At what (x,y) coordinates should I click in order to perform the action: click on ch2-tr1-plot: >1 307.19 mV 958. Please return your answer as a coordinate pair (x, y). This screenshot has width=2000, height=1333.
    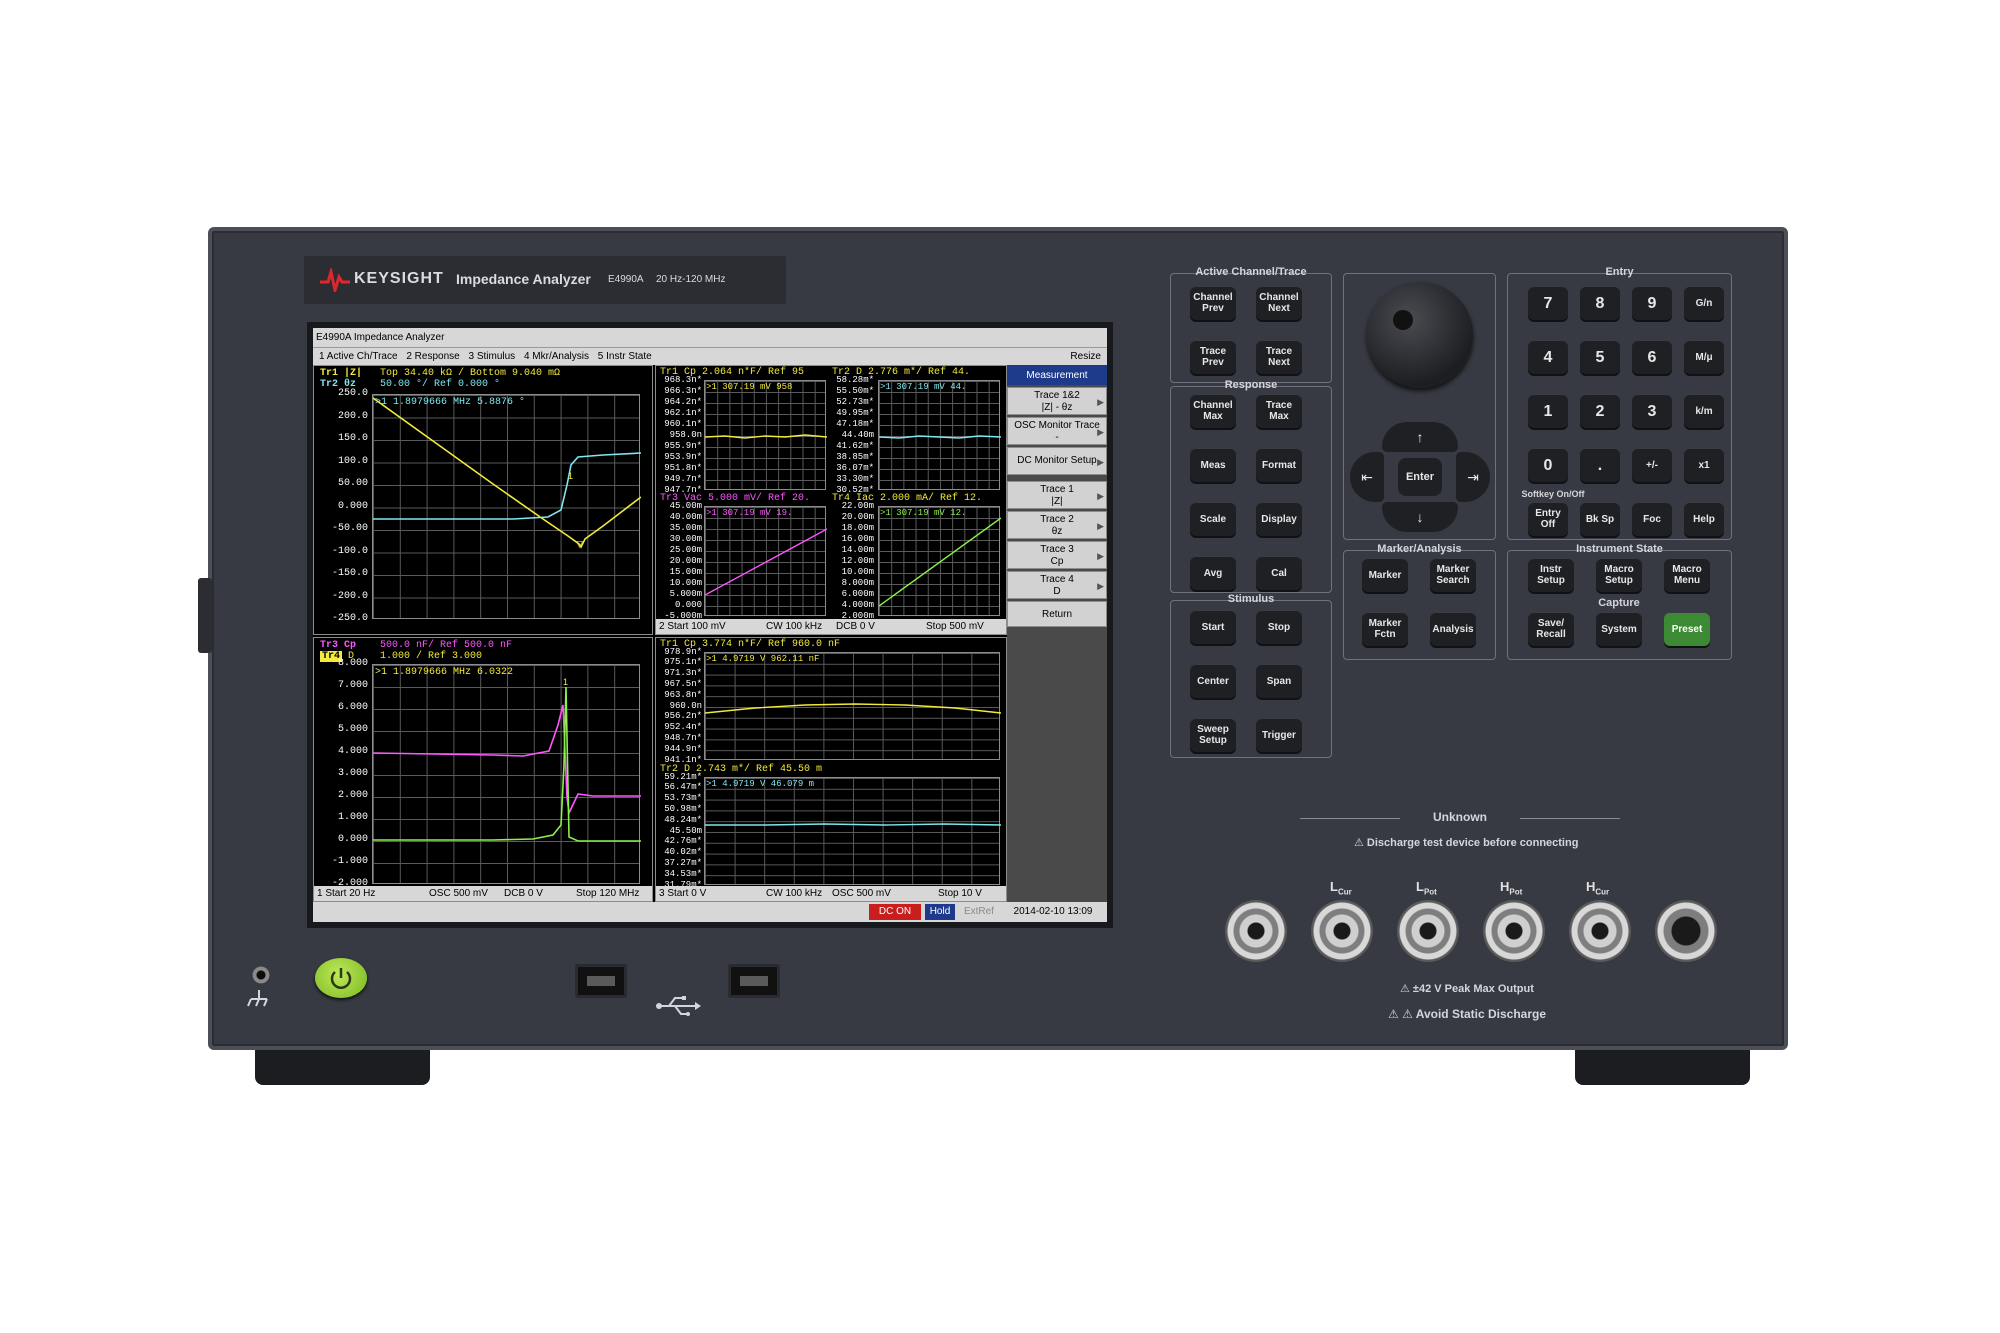
    Looking at the image, I should click on (765, 435).